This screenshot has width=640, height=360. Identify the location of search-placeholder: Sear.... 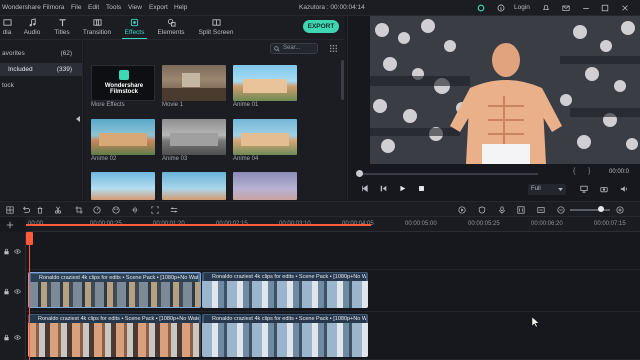
(292, 48).